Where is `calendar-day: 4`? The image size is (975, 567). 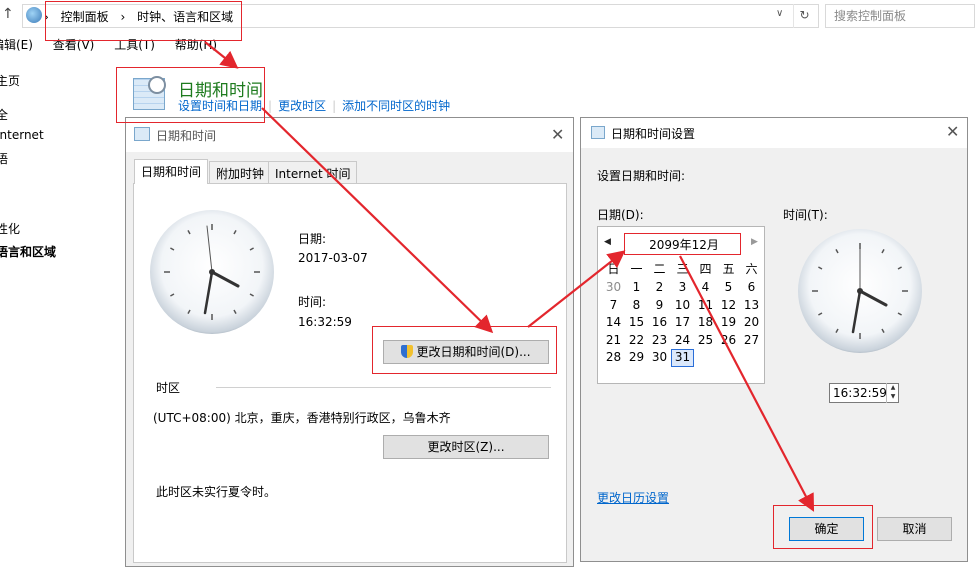 calendar-day: 4 is located at coordinates (705, 288).